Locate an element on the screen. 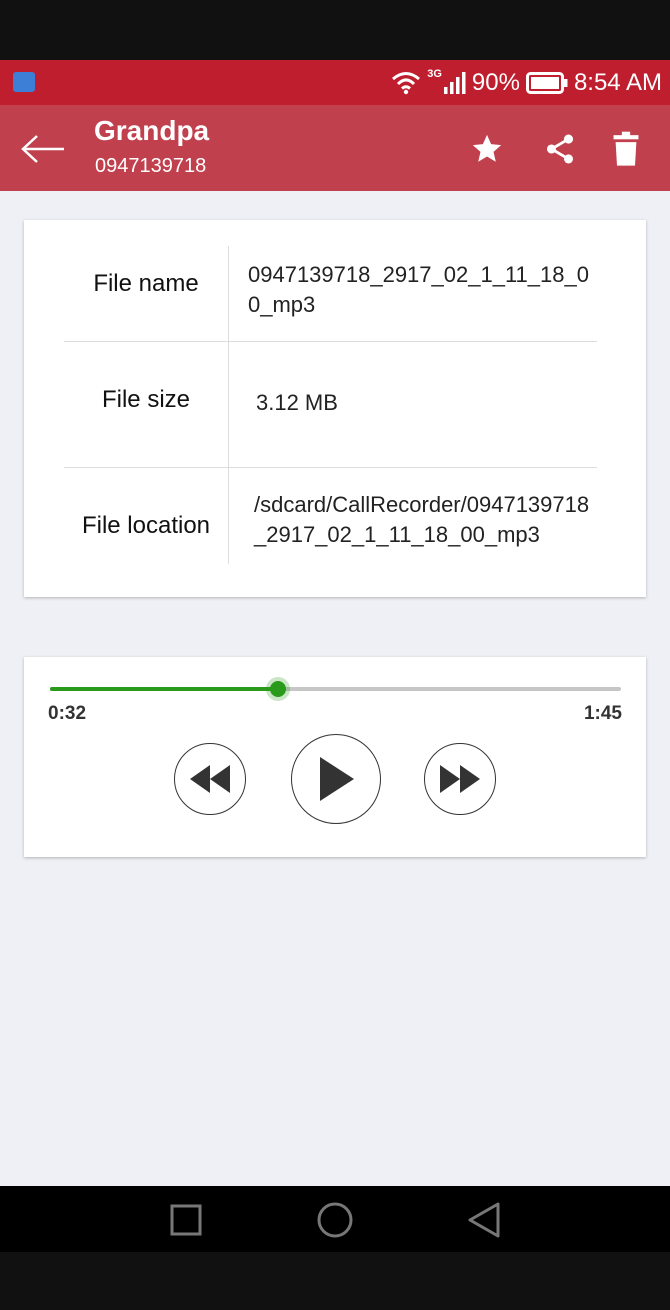 This screenshot has height=1310, width=670. play-button is located at coordinates (336, 779).